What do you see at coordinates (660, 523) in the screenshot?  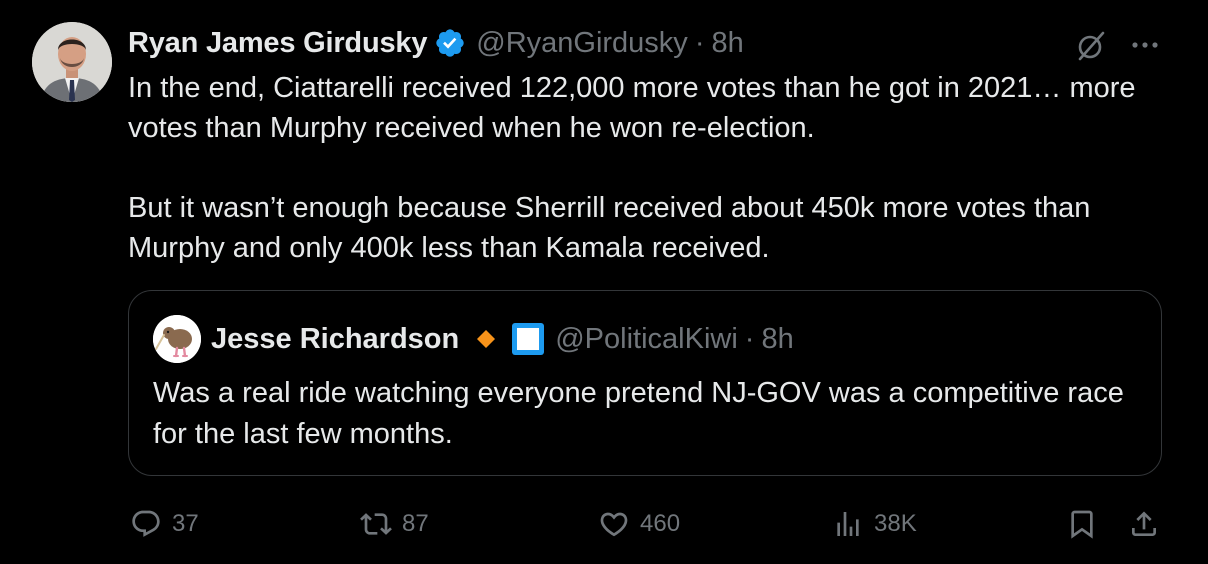 I see `like-count: 460` at bounding box center [660, 523].